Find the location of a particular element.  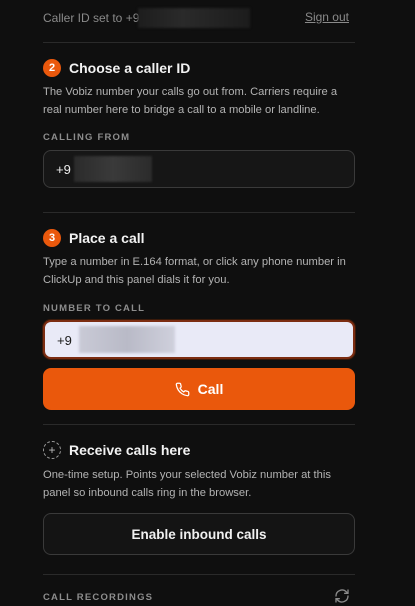

enable-inbound-calls-label: Enable inbound calls is located at coordinates (199, 534).